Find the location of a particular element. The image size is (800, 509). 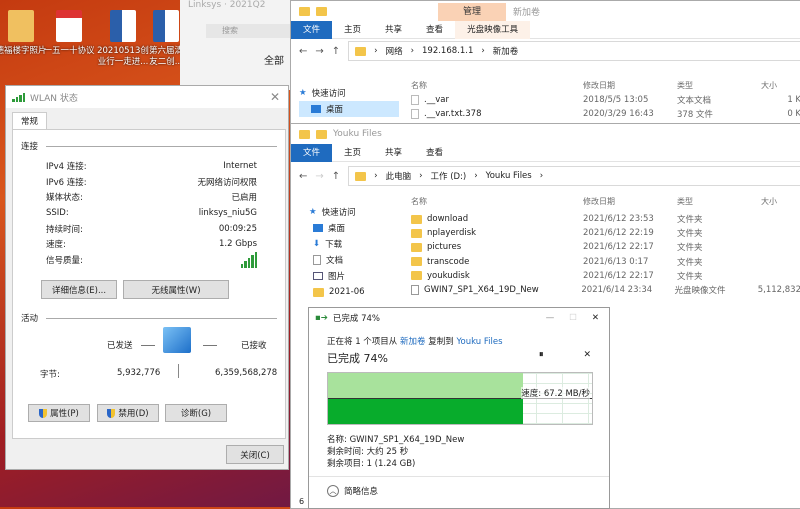

desktop-icon: 一五一十协议 is located at coordinates (69, 30).